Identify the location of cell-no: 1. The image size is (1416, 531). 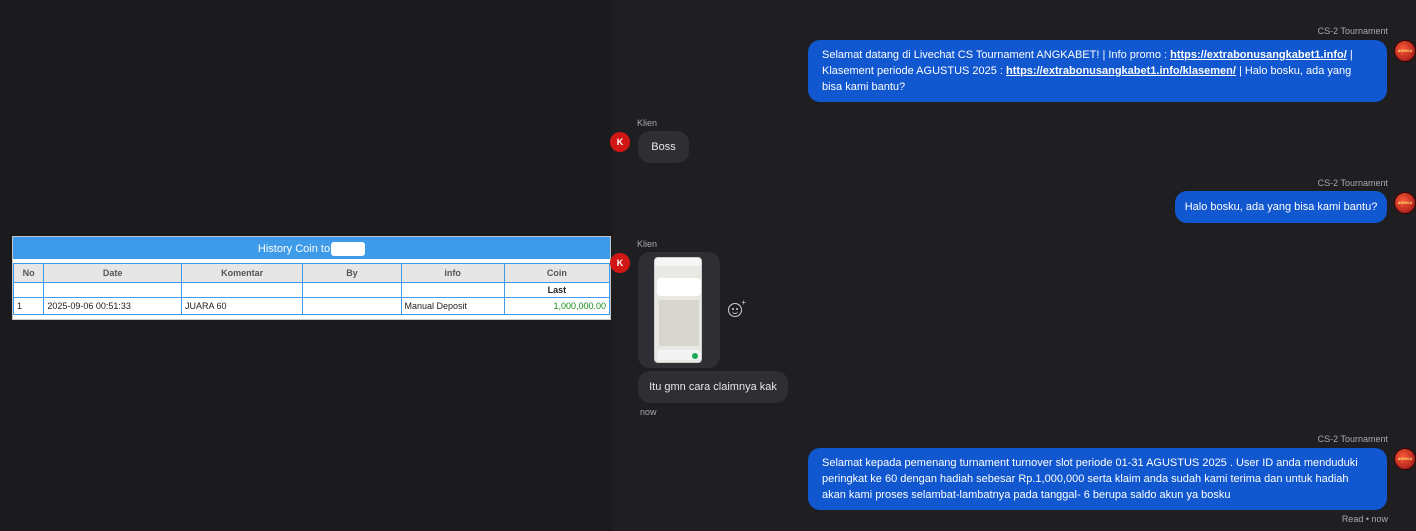
(29, 306).